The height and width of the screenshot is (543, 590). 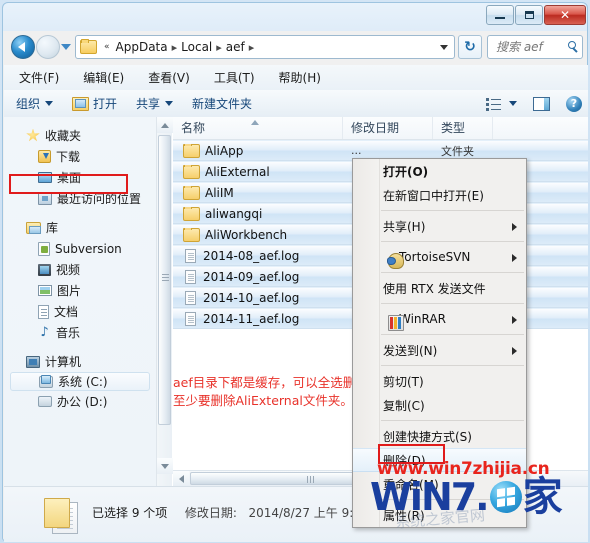 I want to click on column-header-name: 名称, so click(x=258, y=128).